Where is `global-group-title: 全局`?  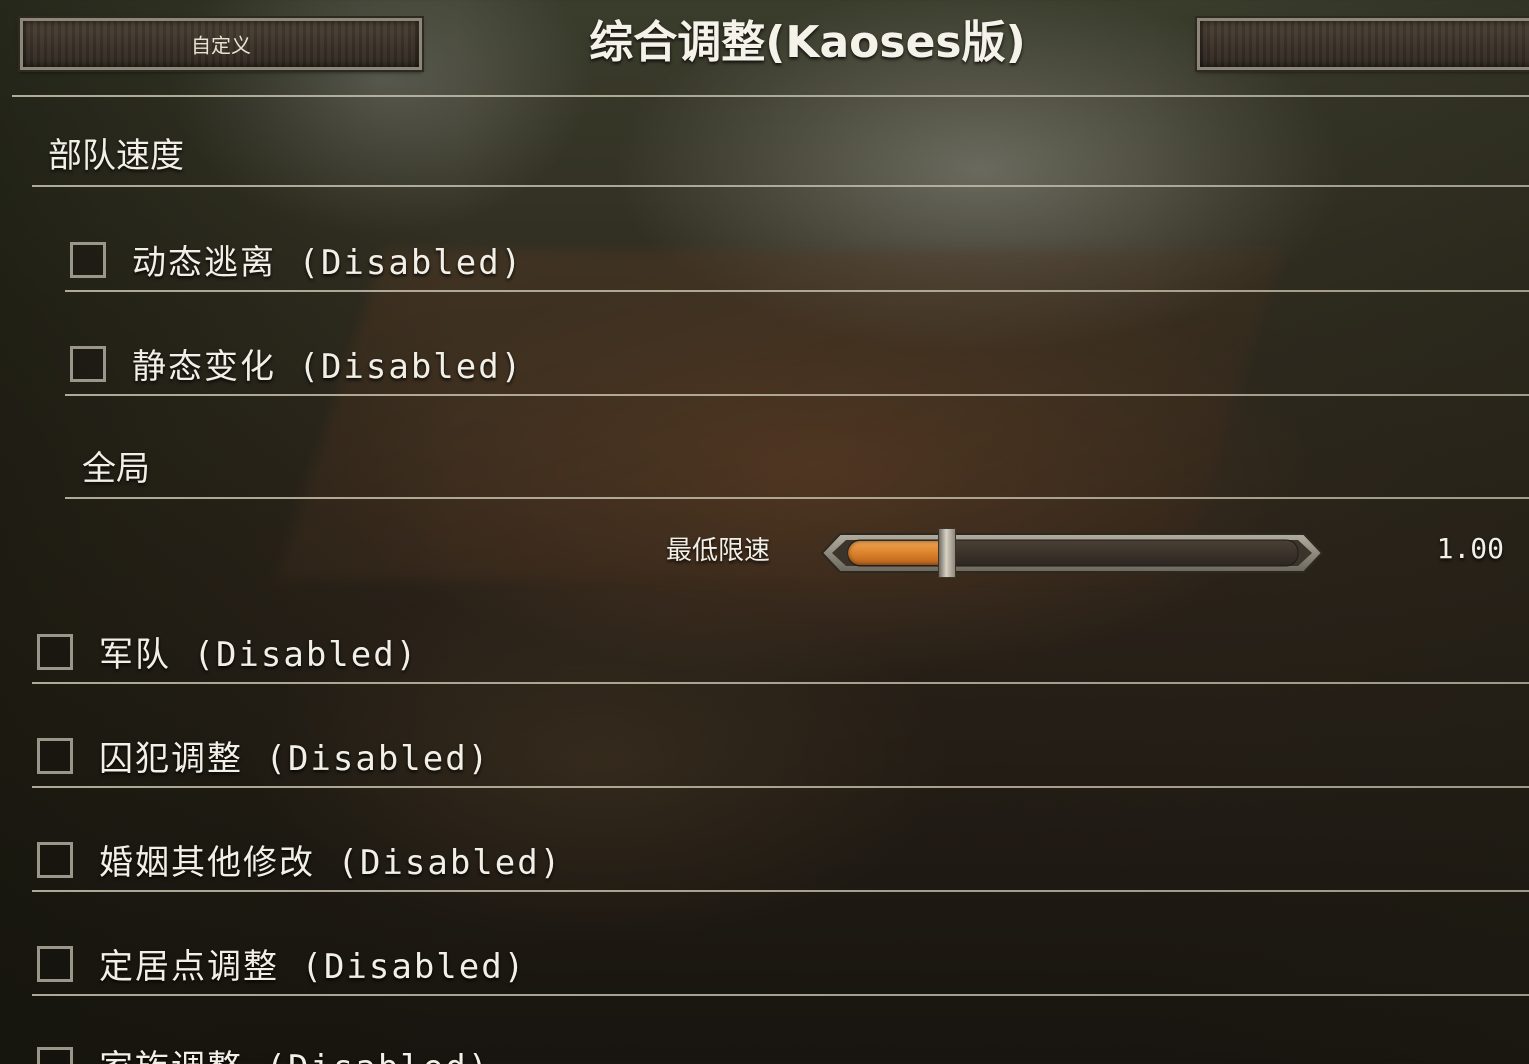
global-group-title: 全局 is located at coordinates (116, 469).